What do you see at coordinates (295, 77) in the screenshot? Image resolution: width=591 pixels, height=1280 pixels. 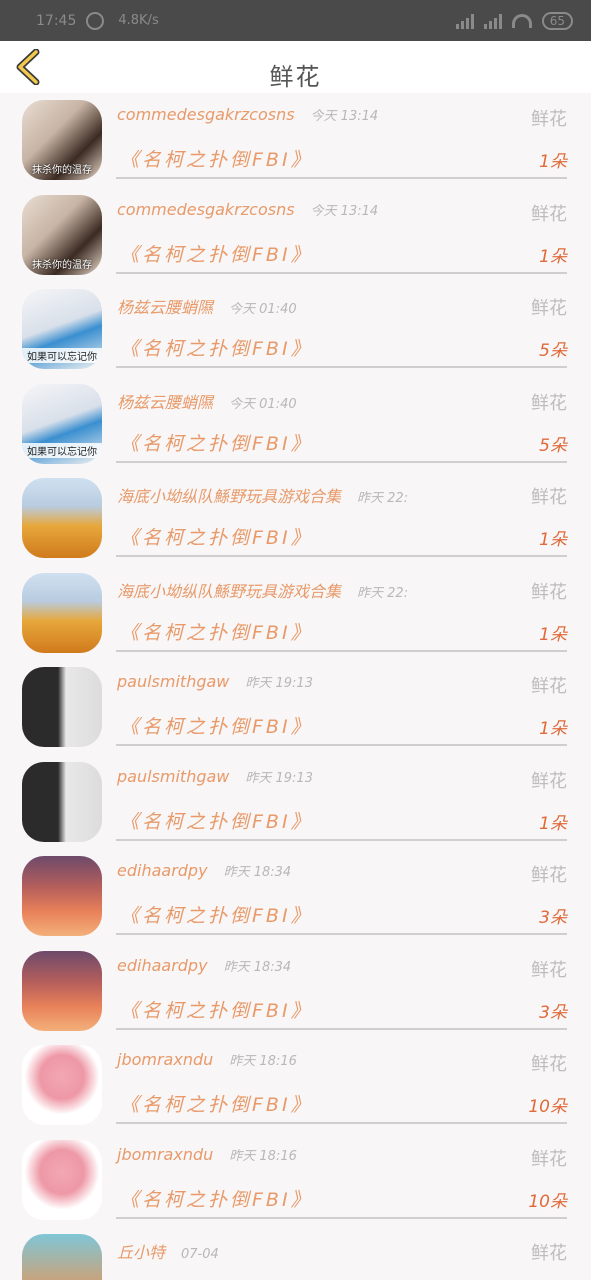 I see `page-title: 鲜花` at bounding box center [295, 77].